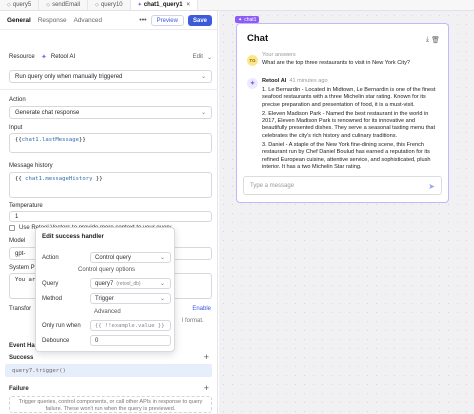  I want to click on system-prompt-label: System Pr, so click(23, 268).